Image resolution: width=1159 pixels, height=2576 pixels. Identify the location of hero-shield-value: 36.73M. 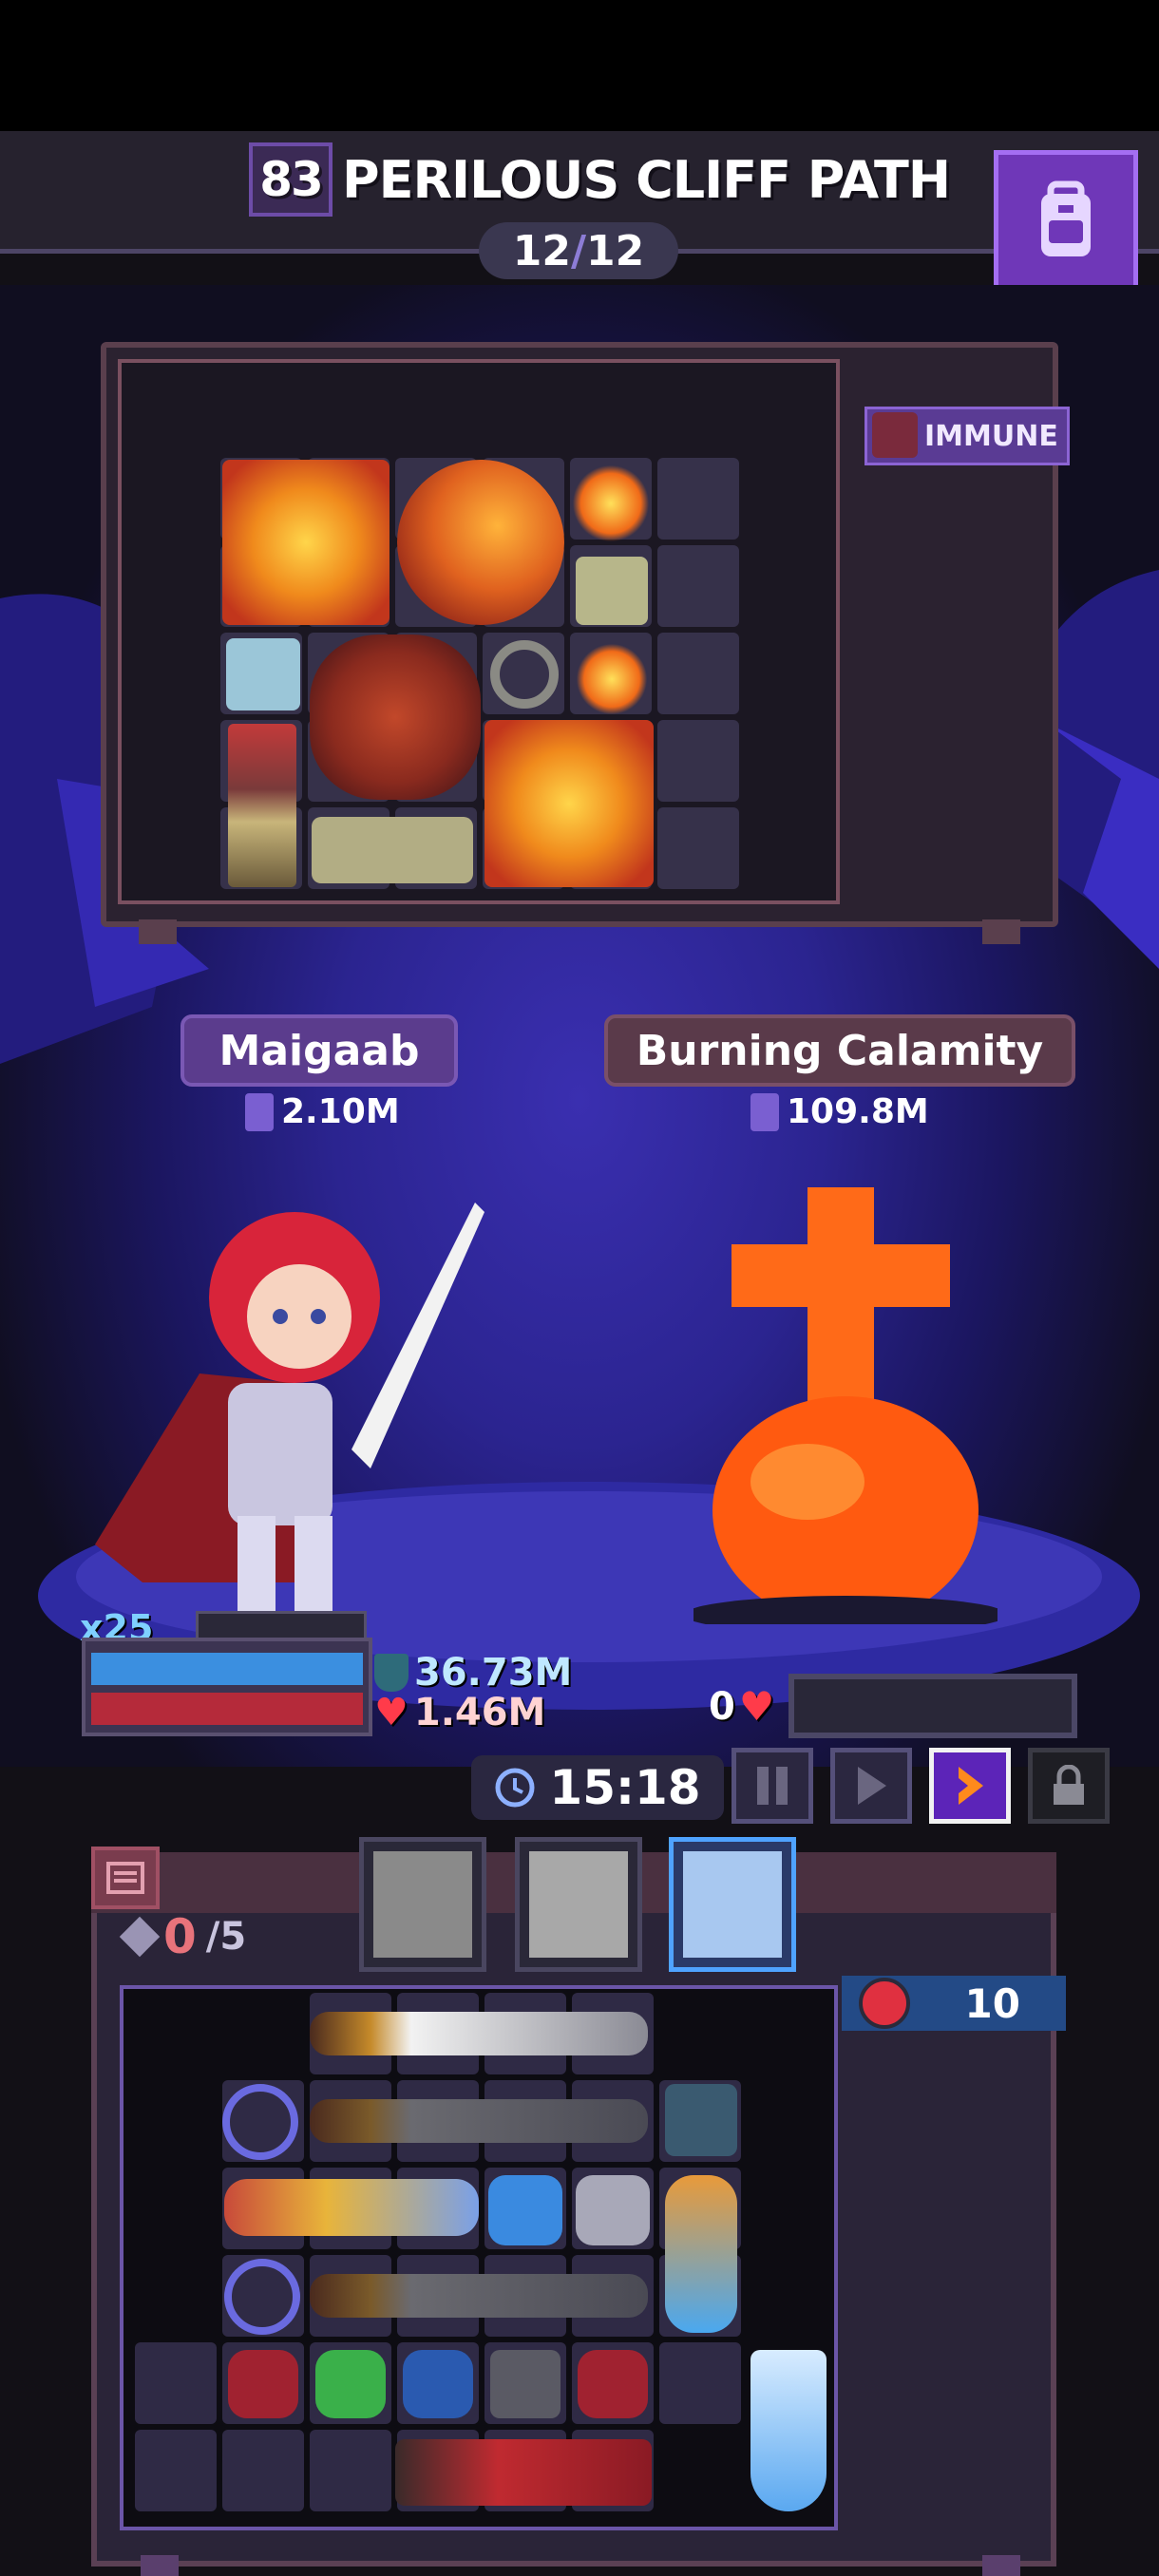
(493, 1673).